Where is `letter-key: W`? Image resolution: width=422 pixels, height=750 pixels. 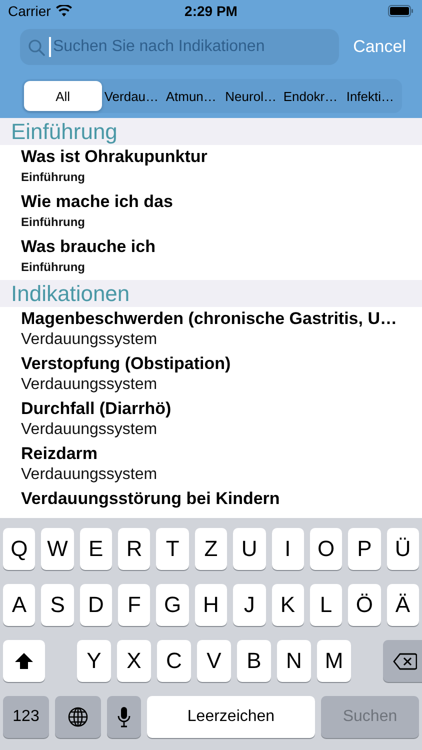
letter-key: W is located at coordinates (57, 549).